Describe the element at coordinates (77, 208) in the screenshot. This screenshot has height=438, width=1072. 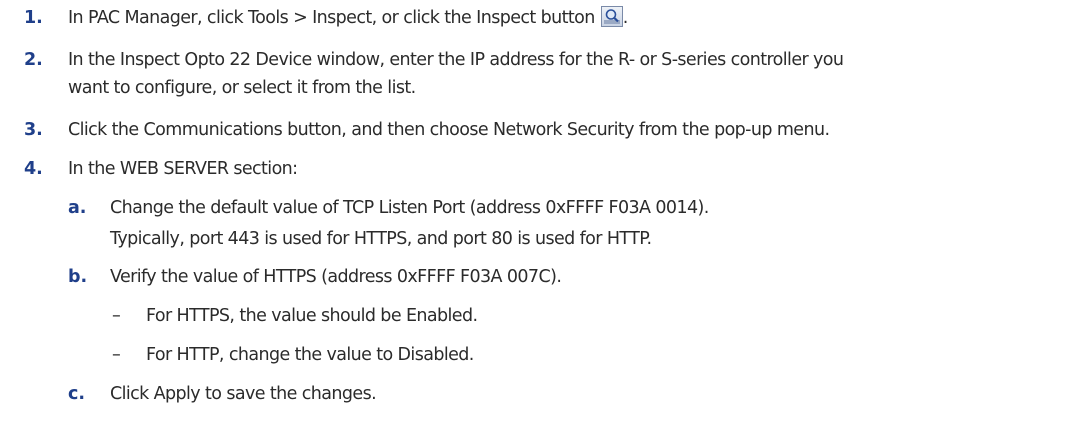
I see `substep-letter: a.` at that location.